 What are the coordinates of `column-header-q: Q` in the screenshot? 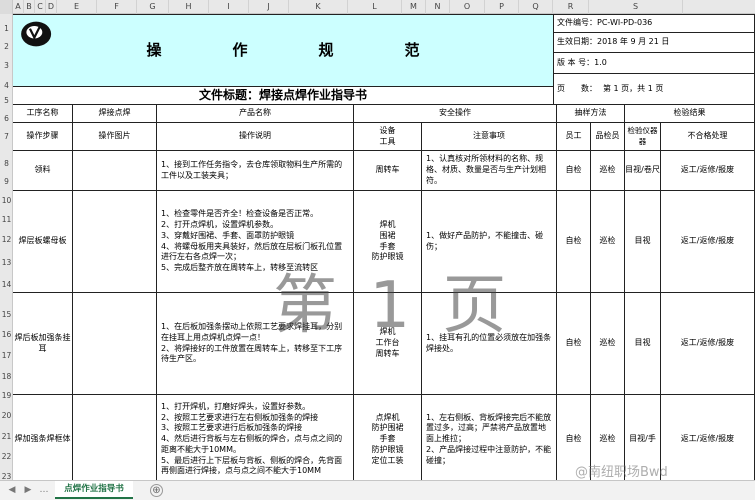 It's located at (536, 7).